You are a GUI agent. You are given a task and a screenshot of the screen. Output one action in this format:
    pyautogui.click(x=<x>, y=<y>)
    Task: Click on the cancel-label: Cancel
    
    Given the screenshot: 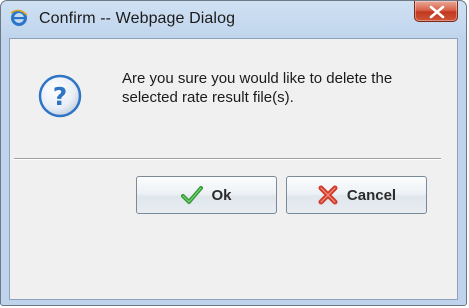 What is the action you would take?
    pyautogui.click(x=371, y=195)
    